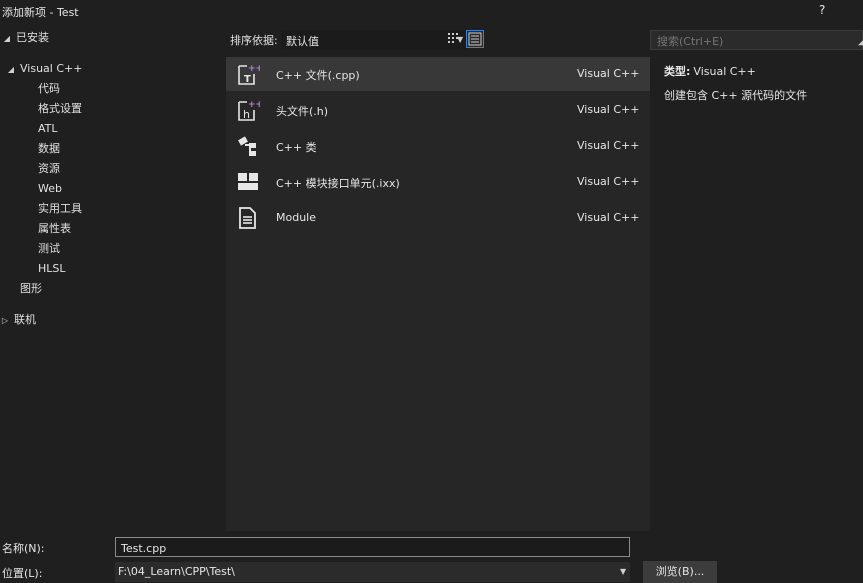  I want to click on tree-item-data: 数据, so click(49, 149).